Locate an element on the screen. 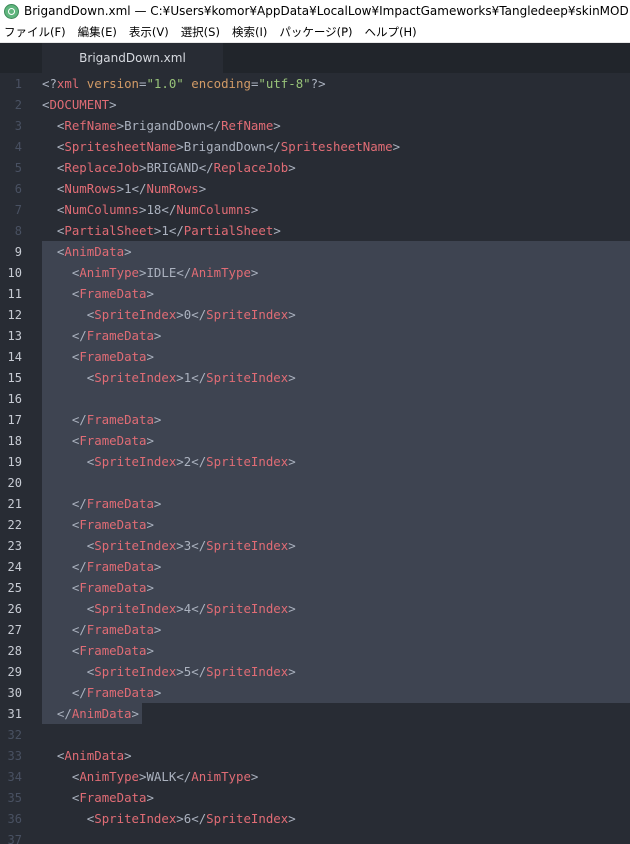 The width and height of the screenshot is (630, 844). menu-view: 表示(V) is located at coordinates (149, 32).